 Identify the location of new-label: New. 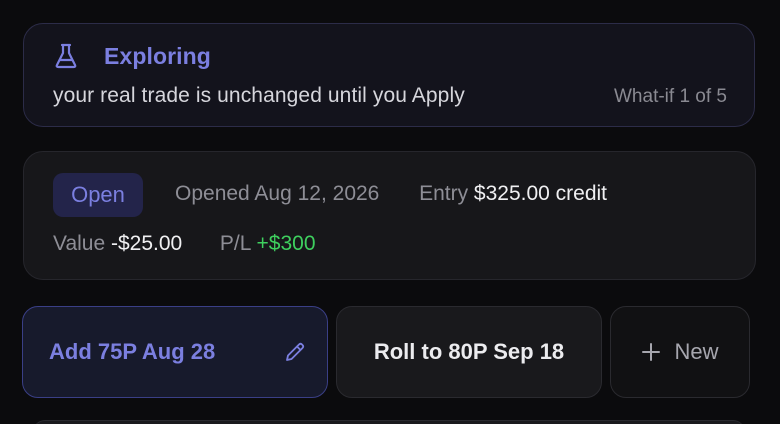
(696, 351).